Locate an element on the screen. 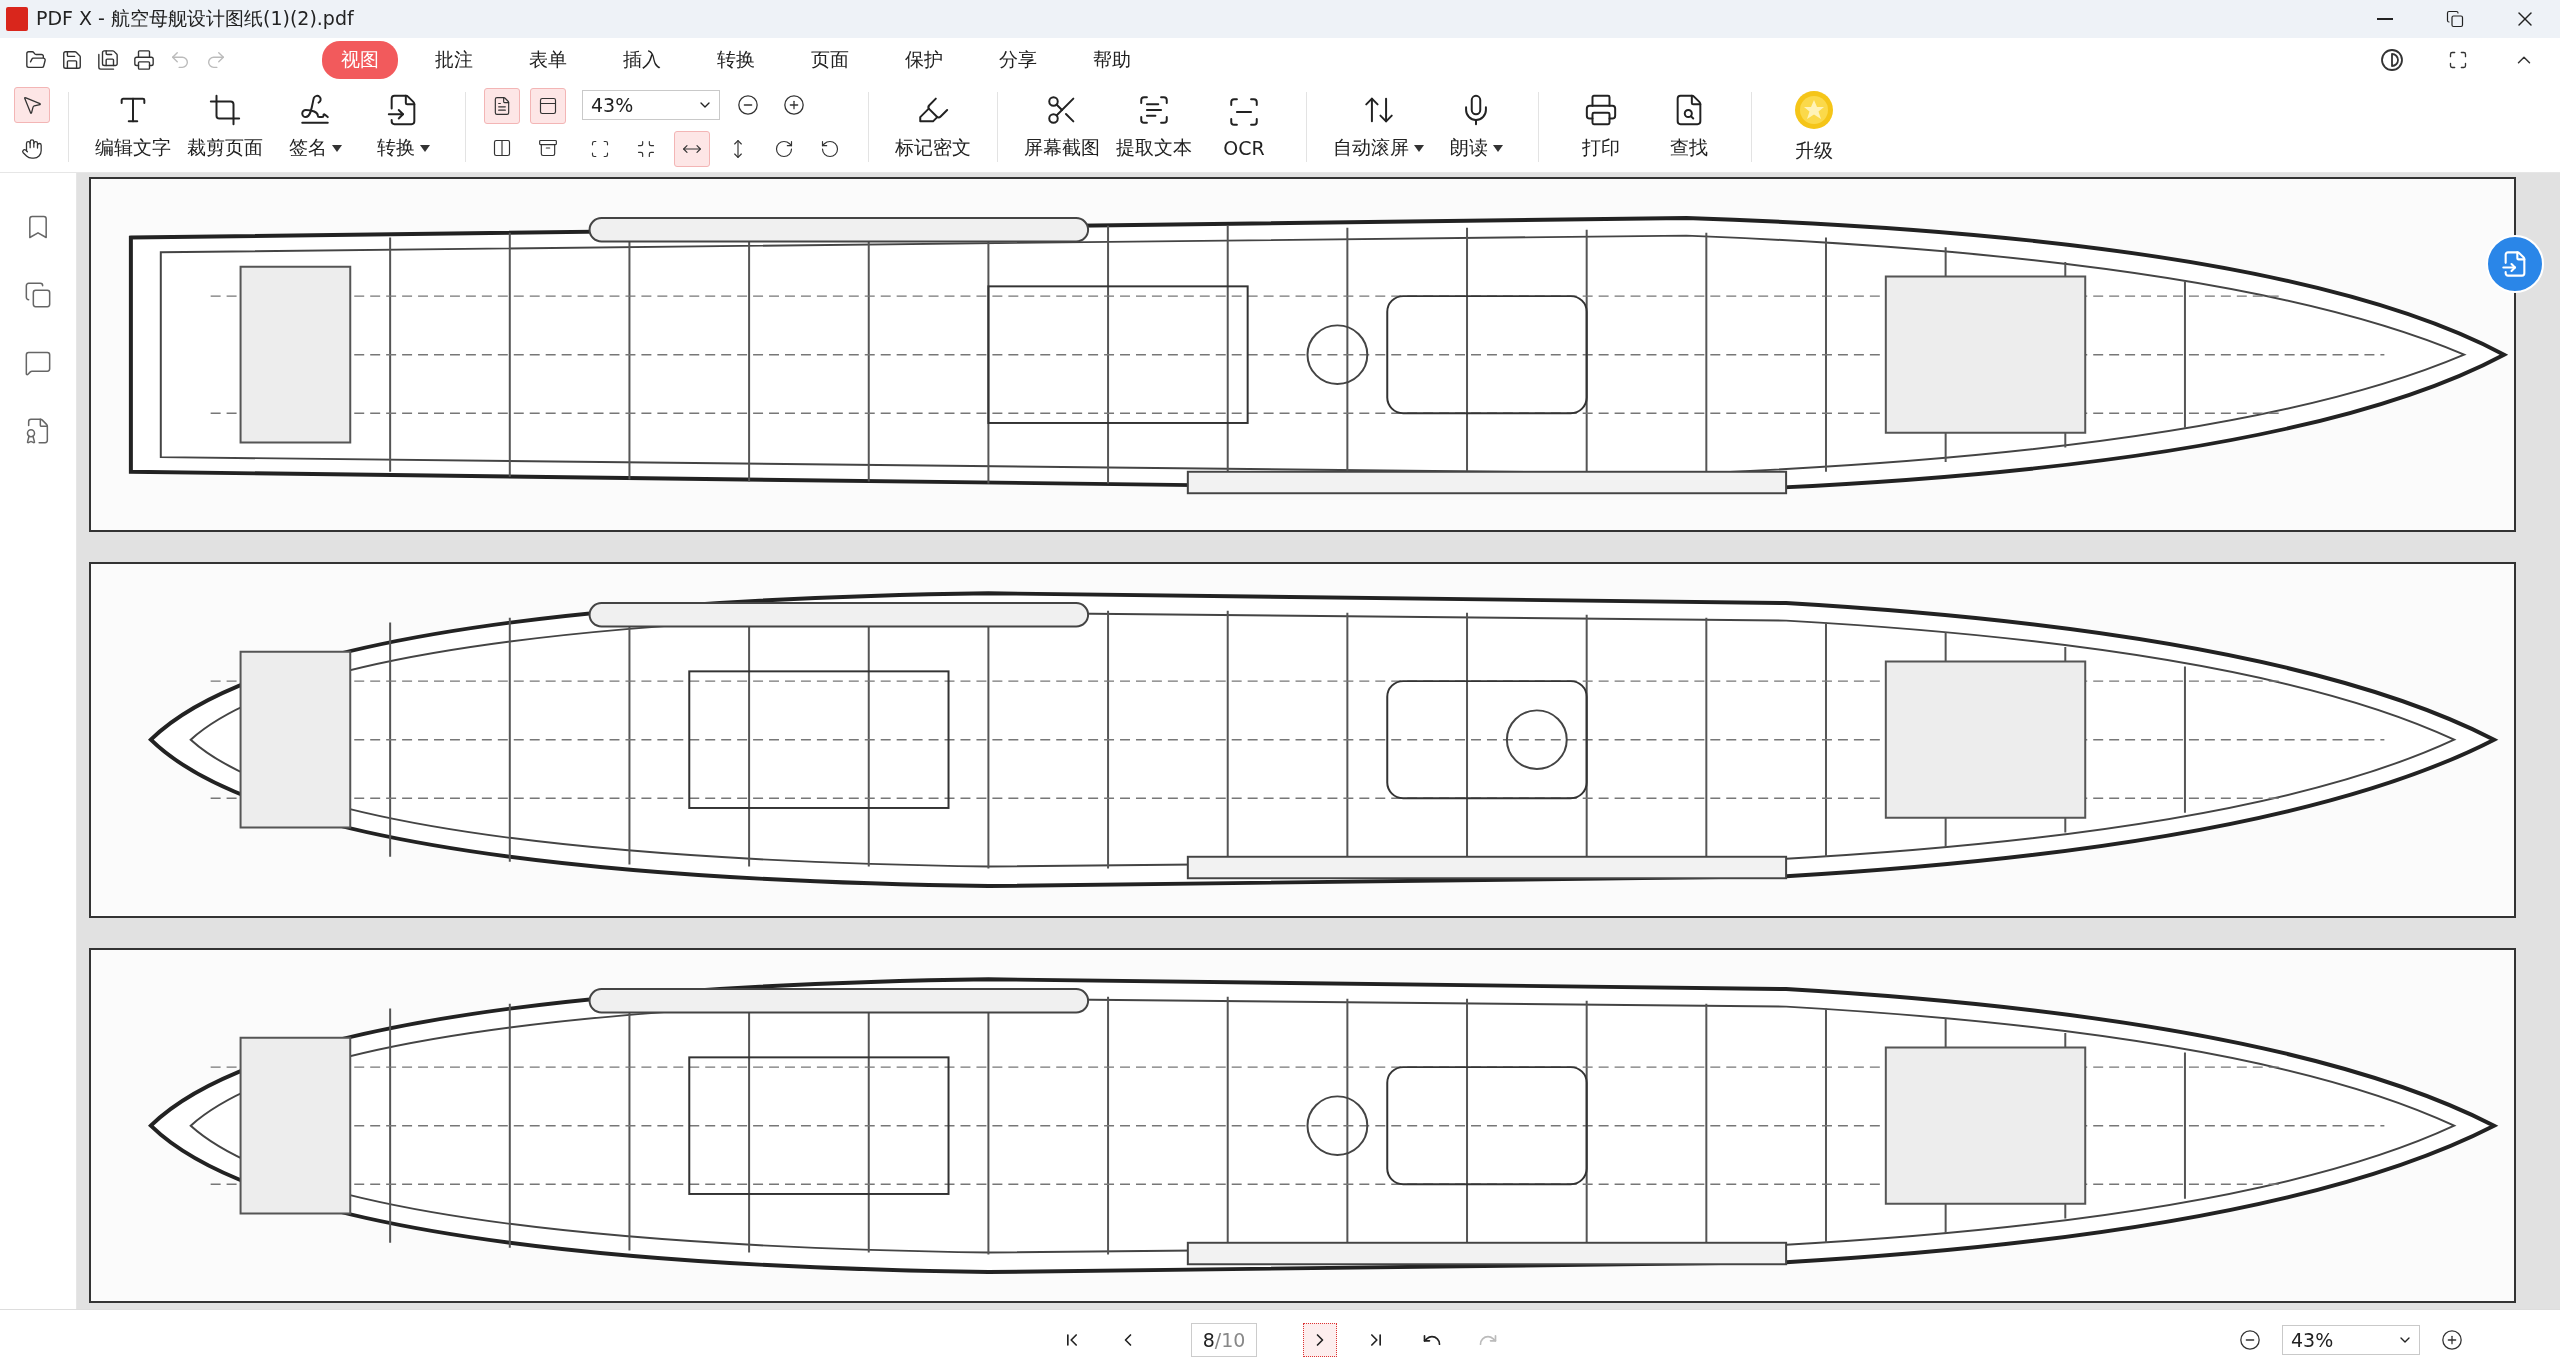 The height and width of the screenshot is (1370, 2560). signature-button: 签名 is located at coordinates (315, 127).